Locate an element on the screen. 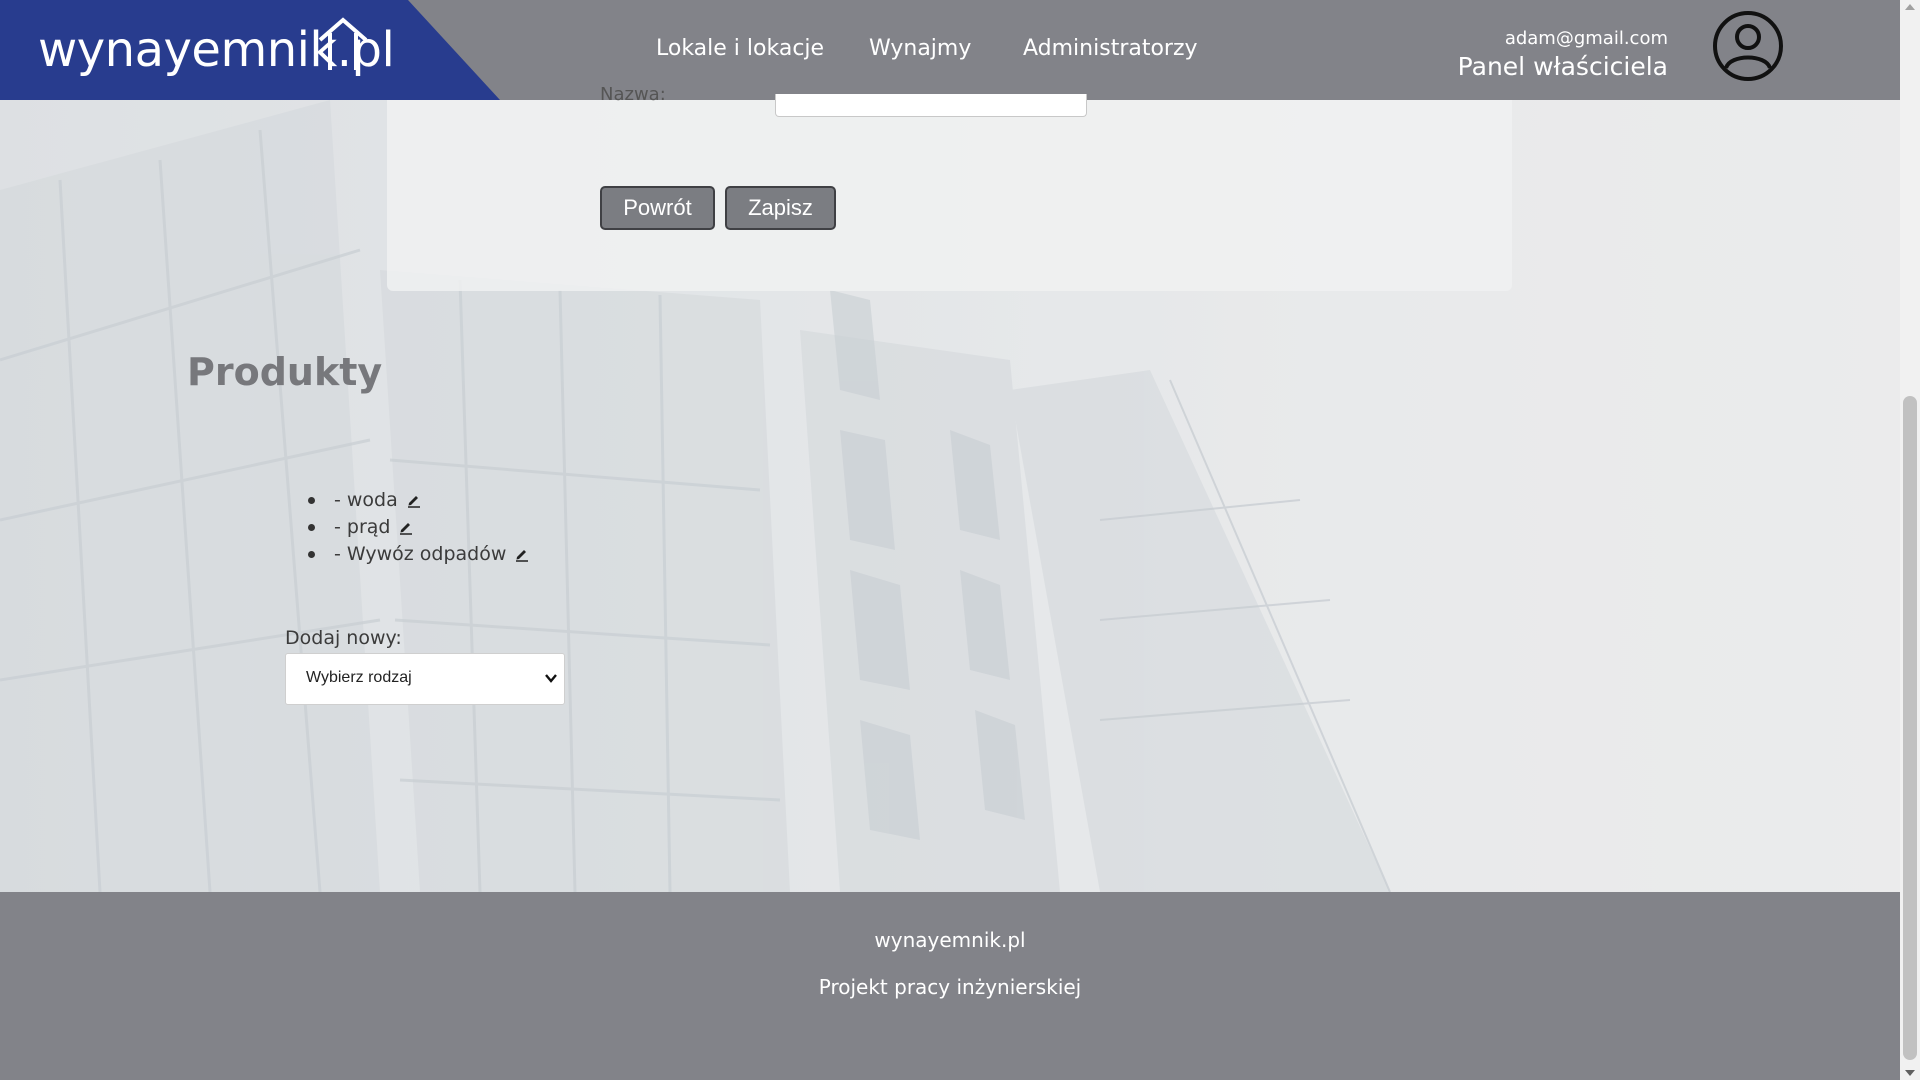 The height and width of the screenshot is (1080, 1920). select-value: Wybierz rodzaj is located at coordinates (359, 677).